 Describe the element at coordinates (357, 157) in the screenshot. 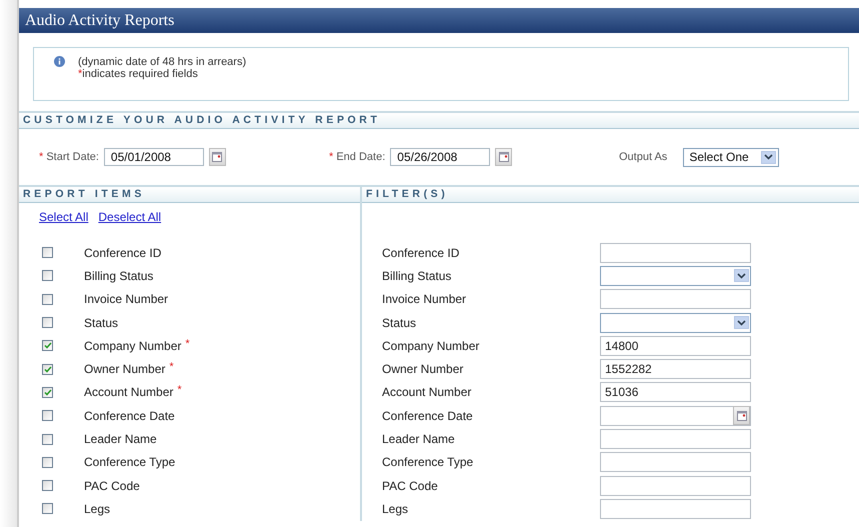

I see `end-date-label: * End Date:` at that location.